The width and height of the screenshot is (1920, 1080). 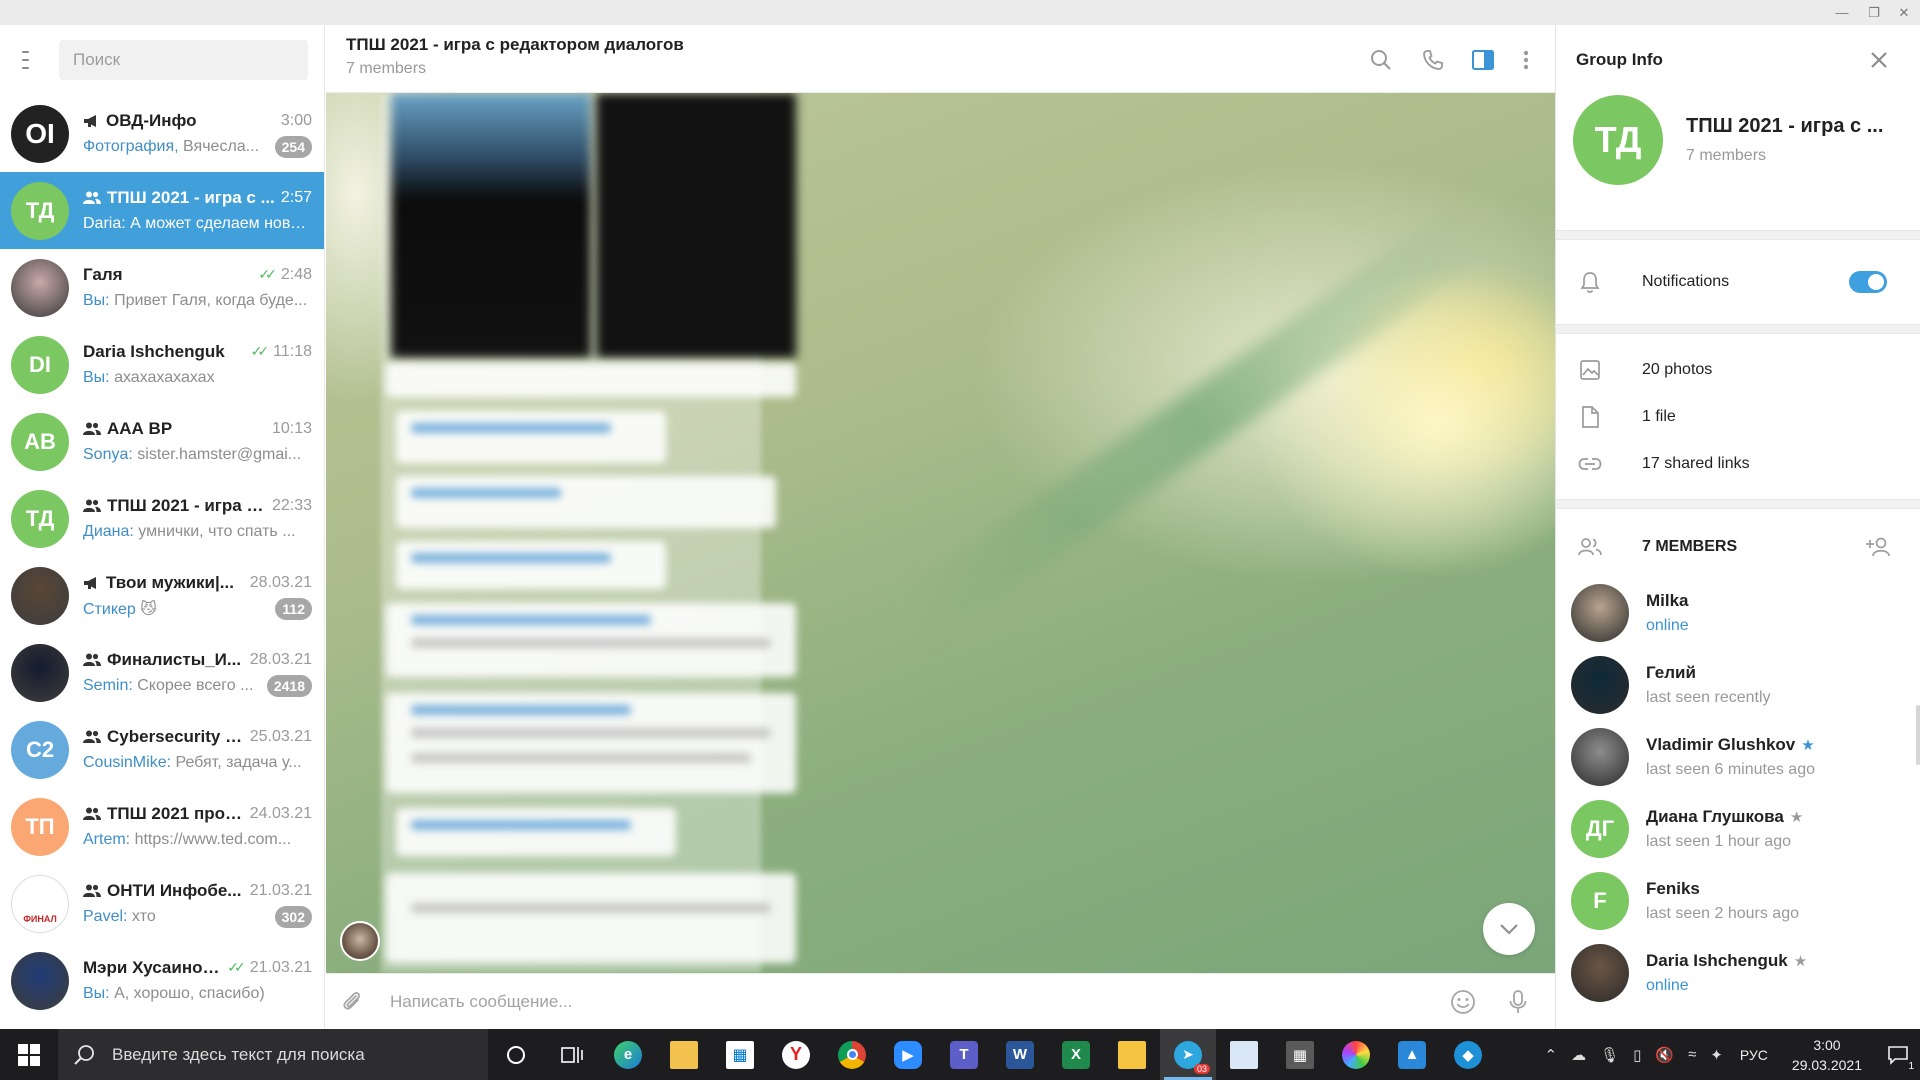 I want to click on chat-title: ТПШ 2021 - игра с редактором диалогов, so click(x=515, y=45).